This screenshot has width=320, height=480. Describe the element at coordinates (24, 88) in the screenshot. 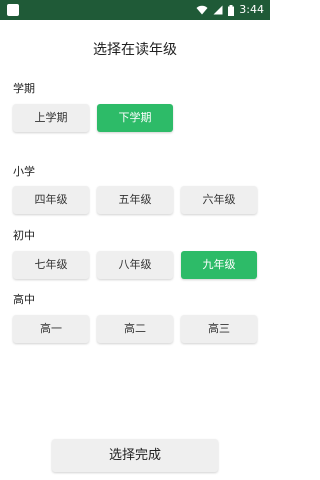

I see `semester-label: 学期` at that location.